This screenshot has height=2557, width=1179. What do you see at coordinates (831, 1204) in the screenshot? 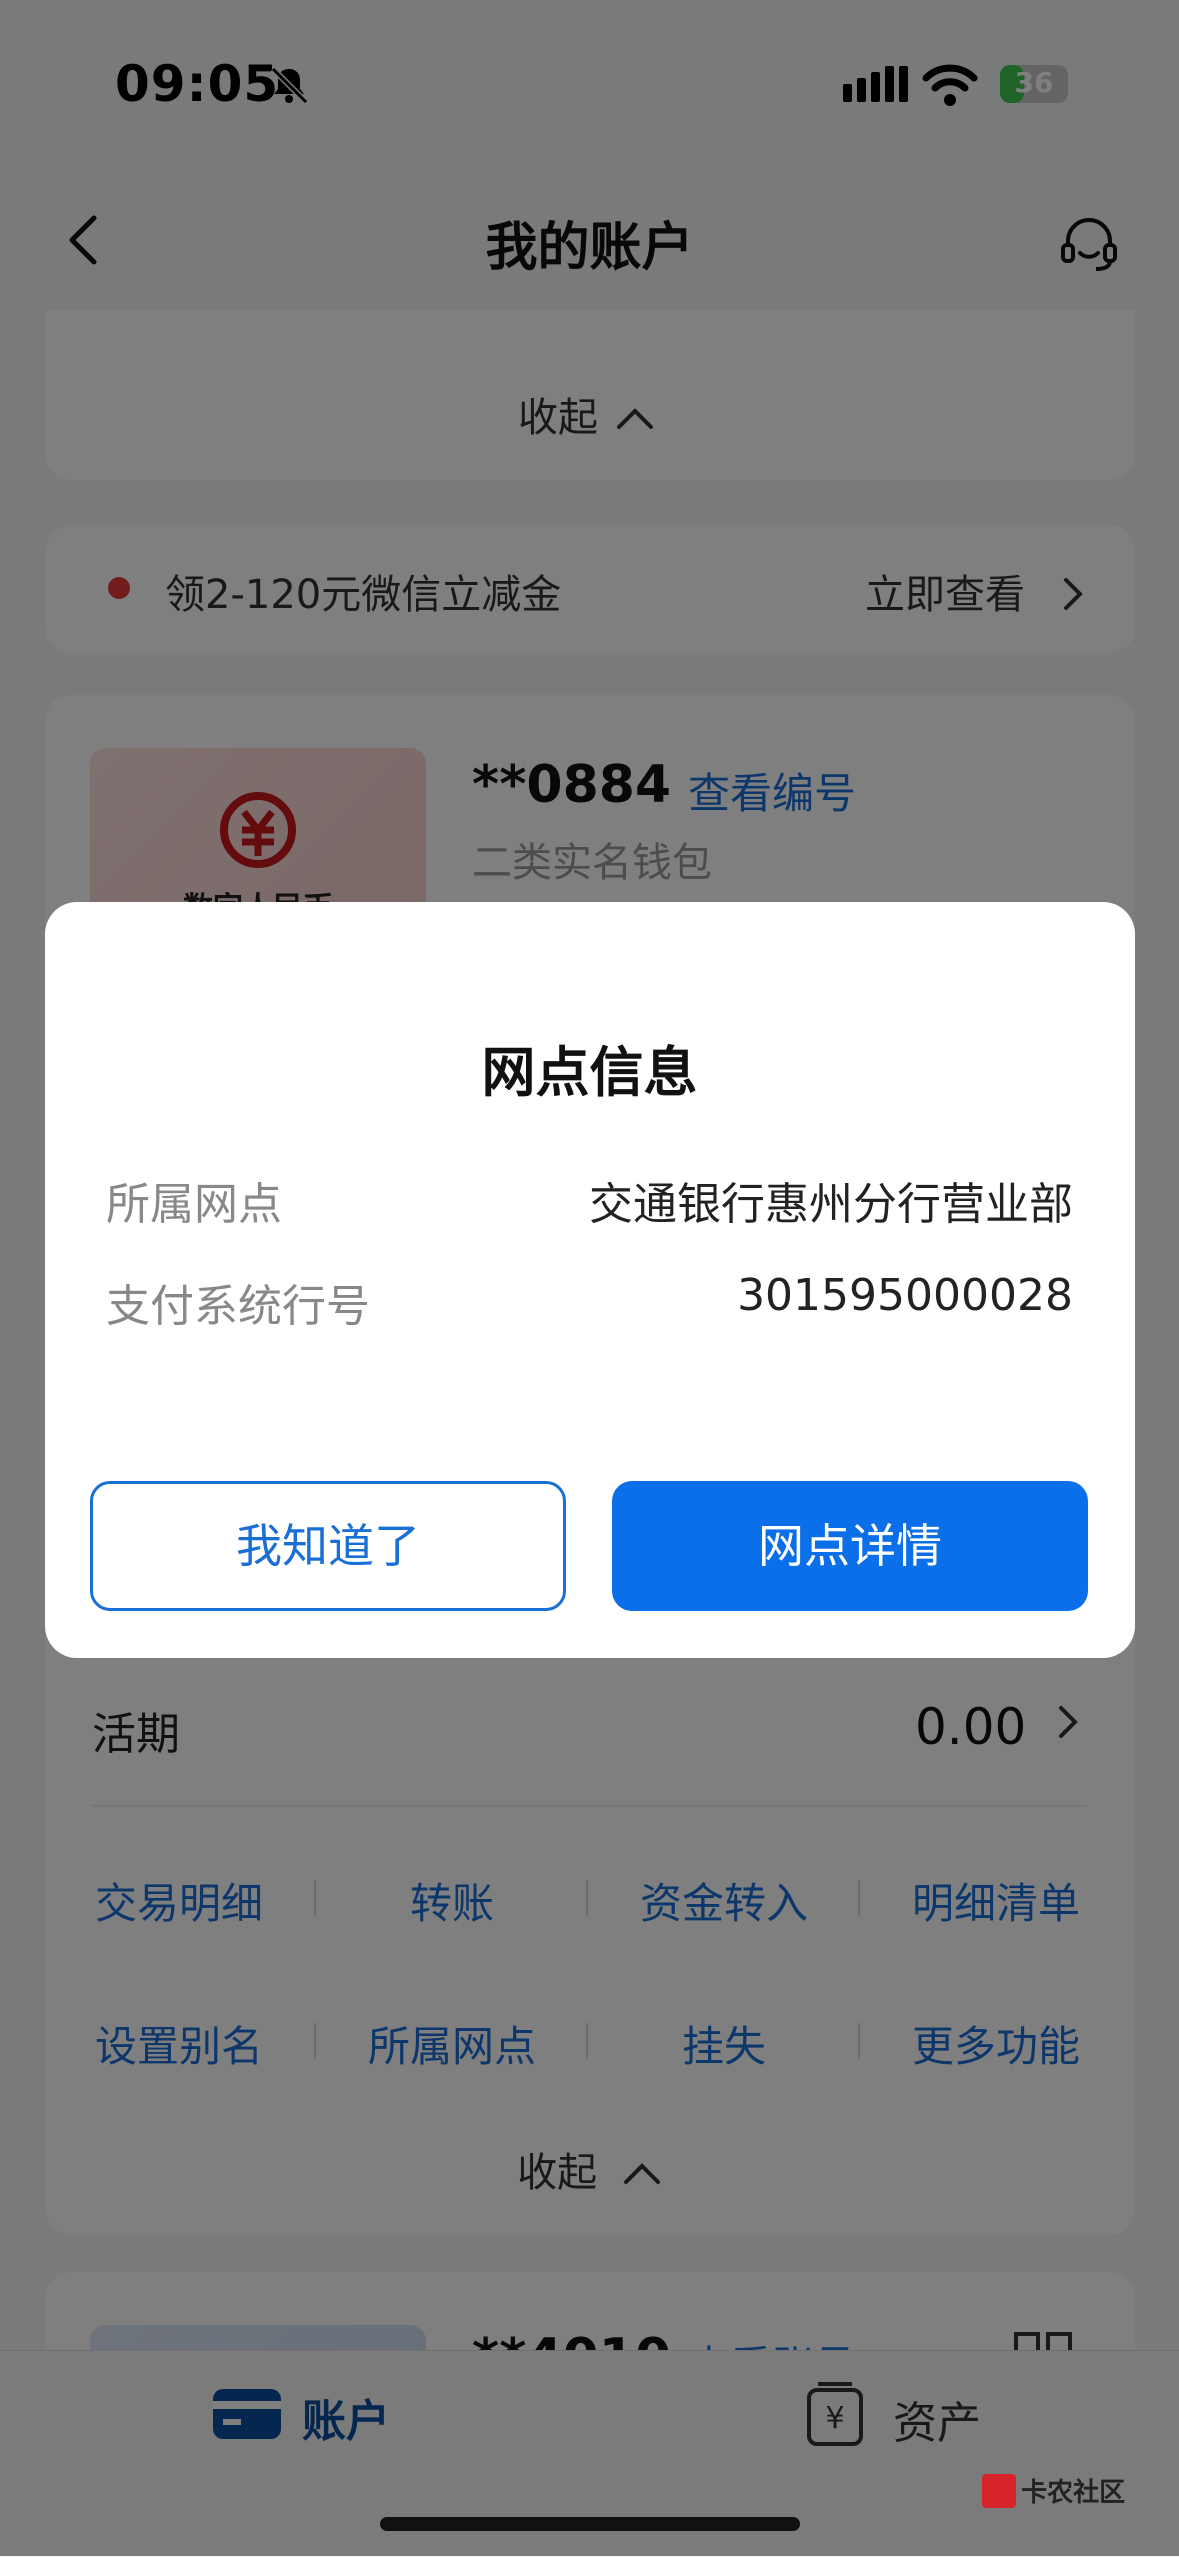
I see `branch-value: 交通银行惠州分行营业部` at bounding box center [831, 1204].